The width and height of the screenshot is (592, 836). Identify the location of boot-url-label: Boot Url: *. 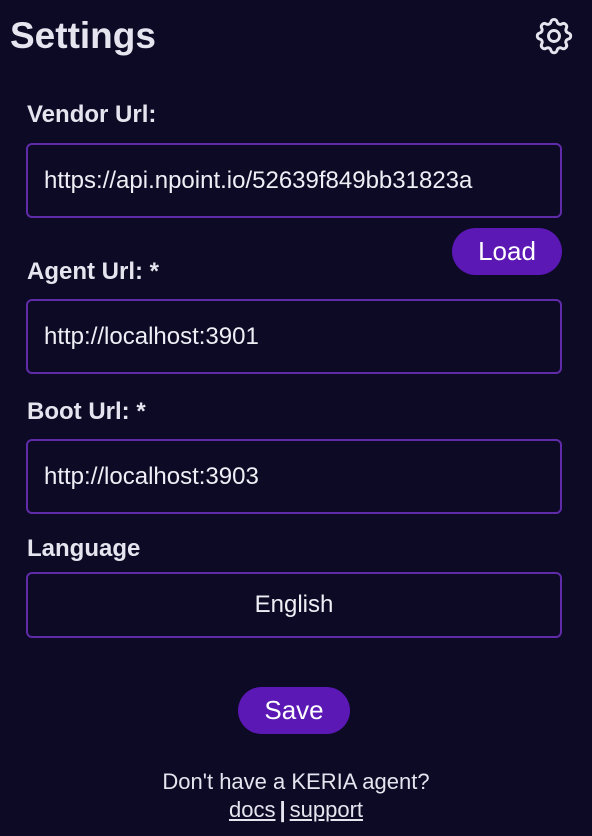
(86, 411).